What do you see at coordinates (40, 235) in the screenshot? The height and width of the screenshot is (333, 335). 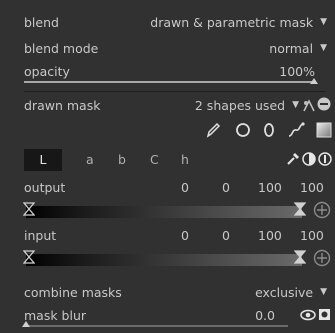 I see `input-label: input` at bounding box center [40, 235].